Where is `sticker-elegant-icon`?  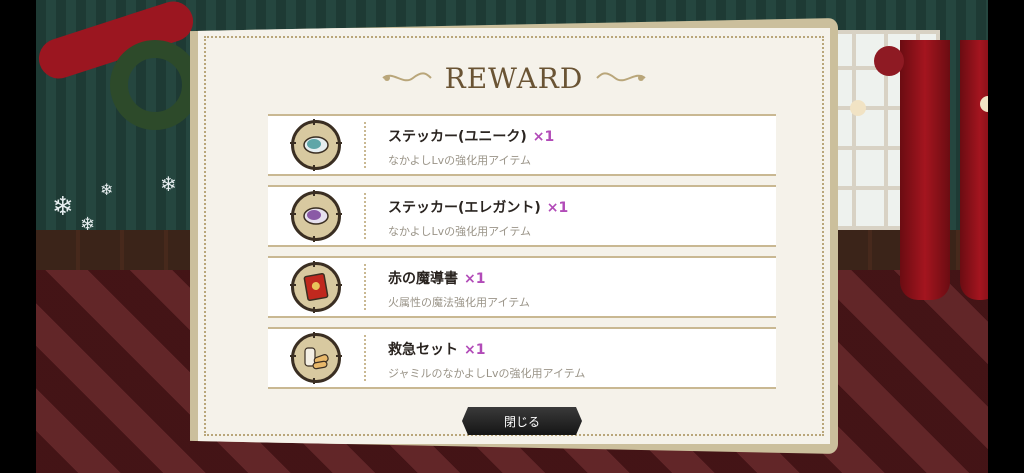 sticker-elegant-icon is located at coordinates (316, 216).